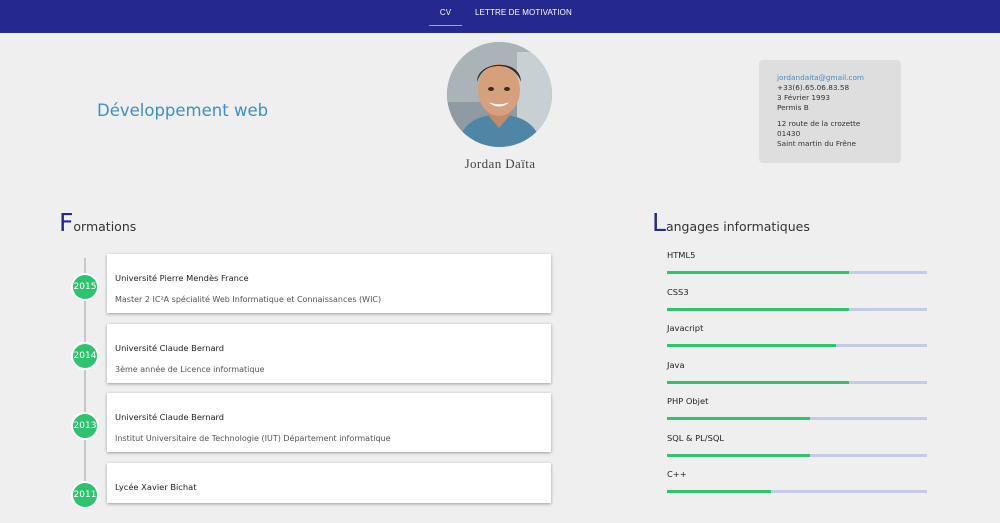 This screenshot has width=1000, height=523. Describe the element at coordinates (85, 287) in the screenshot. I see `year-badge: 2015` at that location.